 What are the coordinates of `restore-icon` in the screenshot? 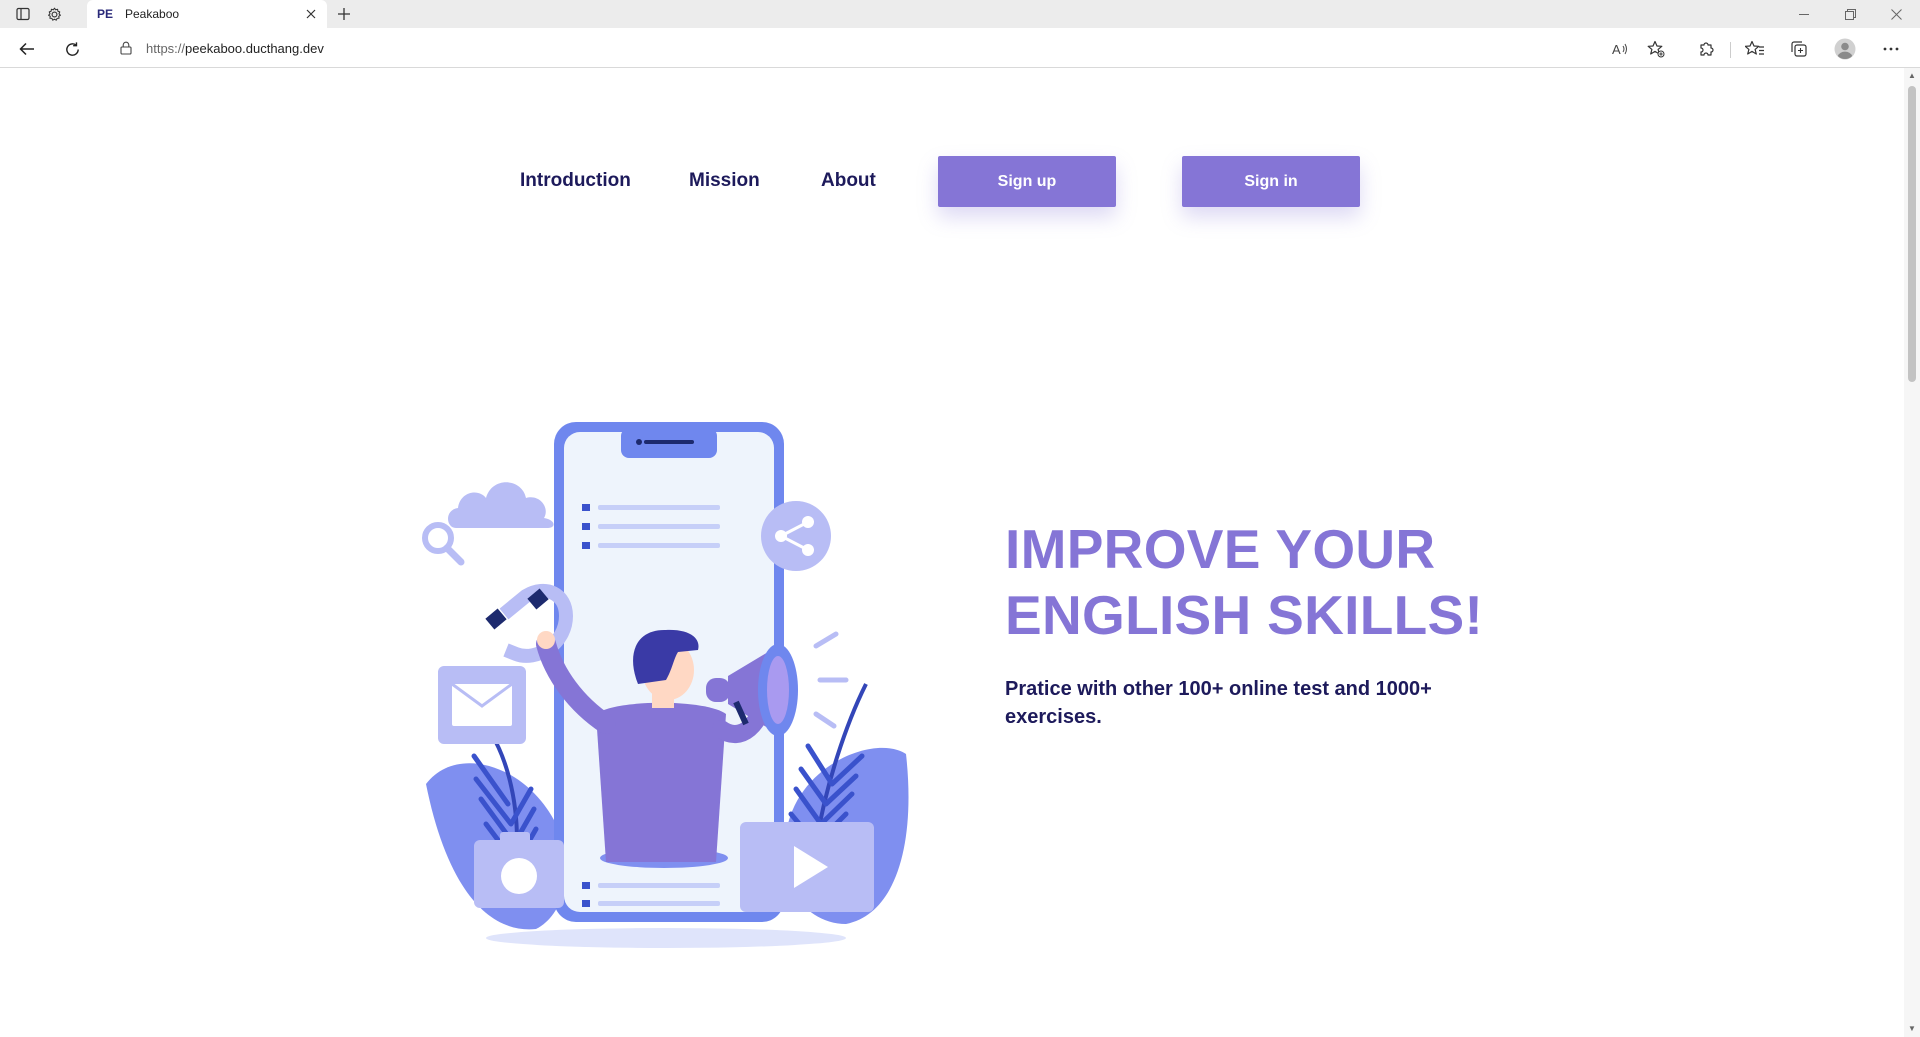 It's located at (1850, 14).